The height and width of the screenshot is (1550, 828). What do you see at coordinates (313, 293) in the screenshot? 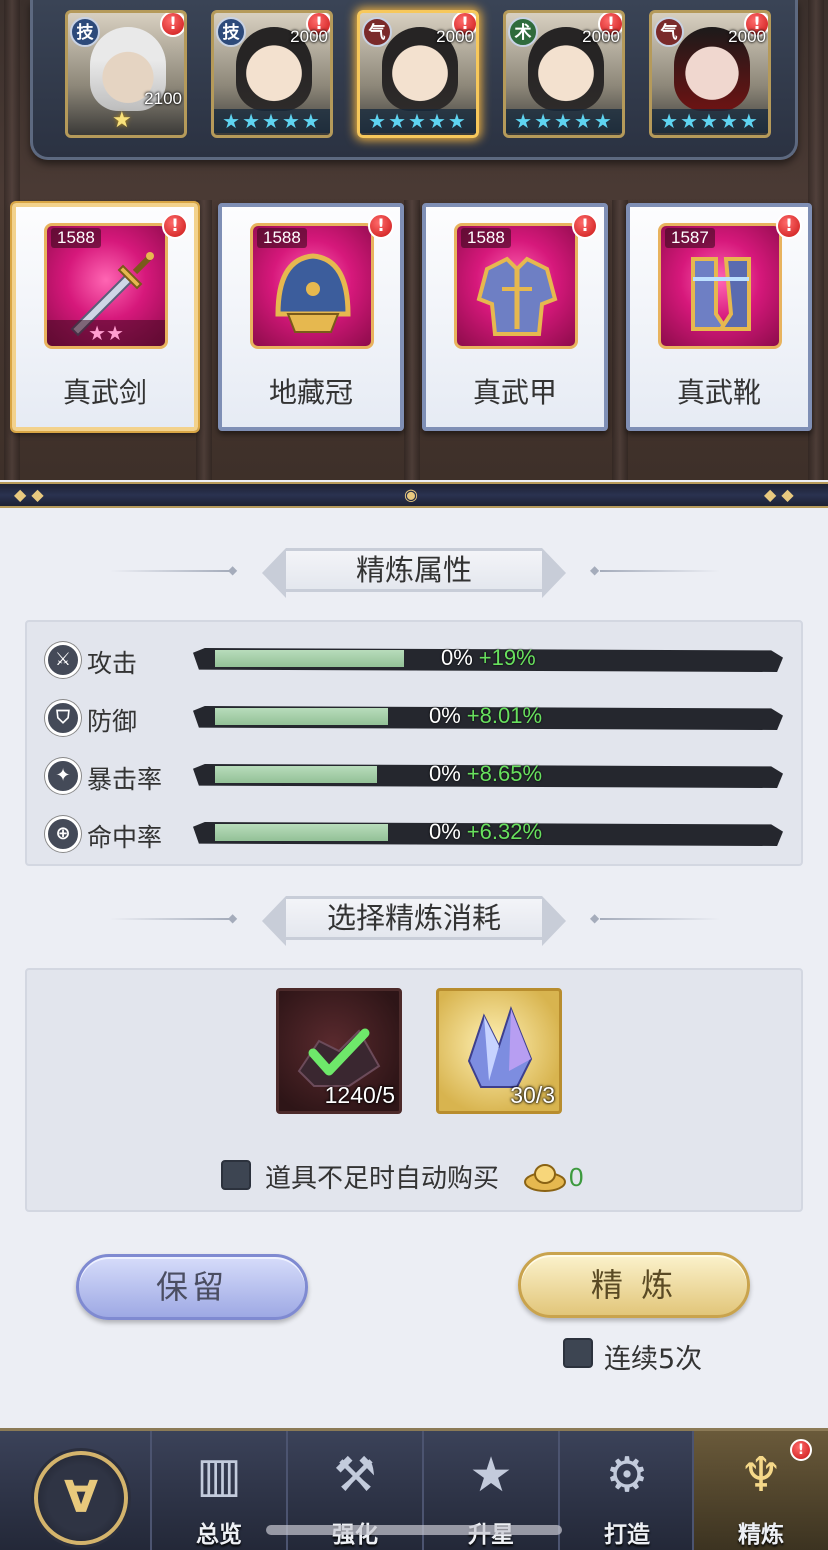
I see `helmet-icon` at bounding box center [313, 293].